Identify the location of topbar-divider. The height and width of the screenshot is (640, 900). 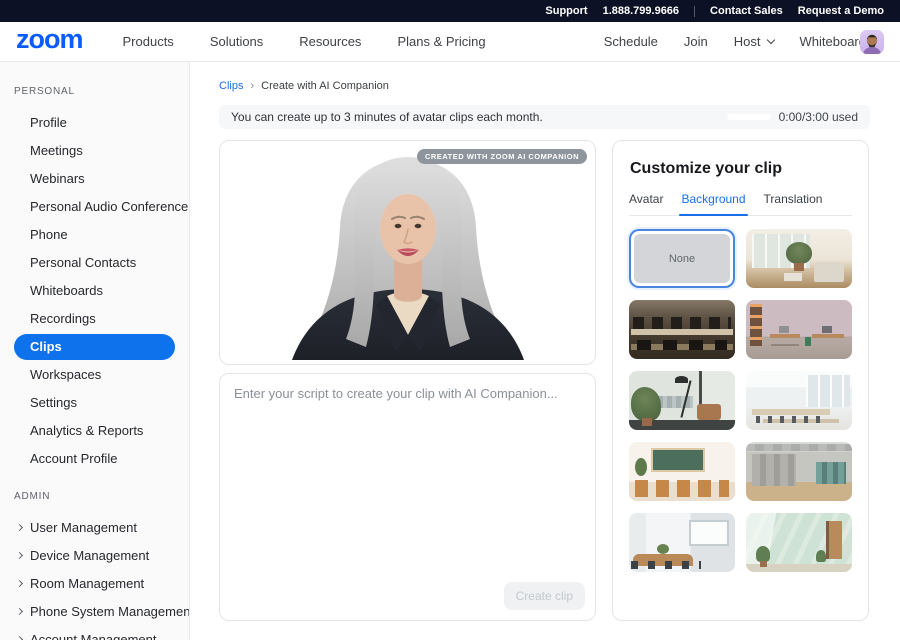
(695, 11).